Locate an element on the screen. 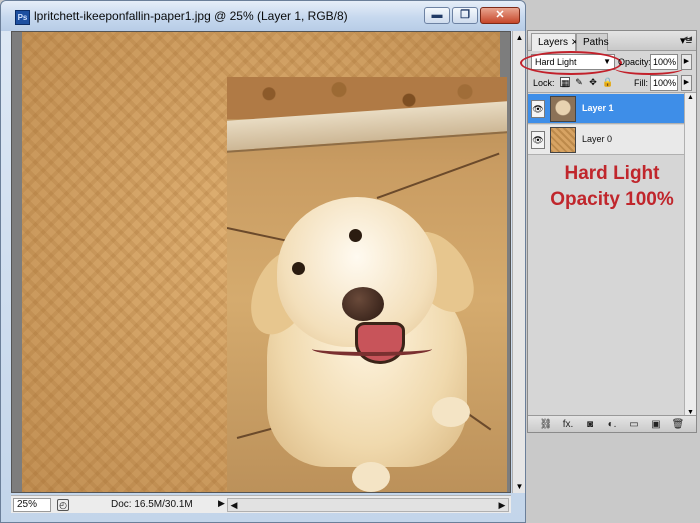 The height and width of the screenshot is (523, 700). maximize-button: ❐ is located at coordinates (465, 15).